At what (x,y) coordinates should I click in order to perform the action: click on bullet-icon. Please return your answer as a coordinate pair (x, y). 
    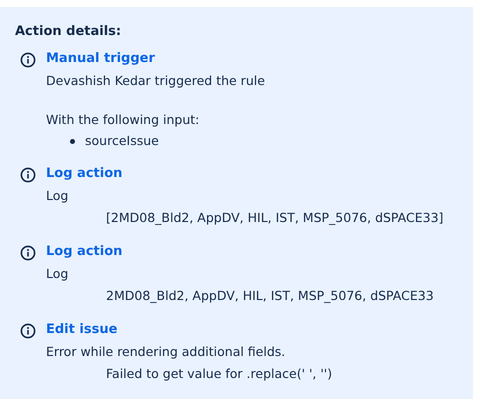
    Looking at the image, I should click on (72, 141).